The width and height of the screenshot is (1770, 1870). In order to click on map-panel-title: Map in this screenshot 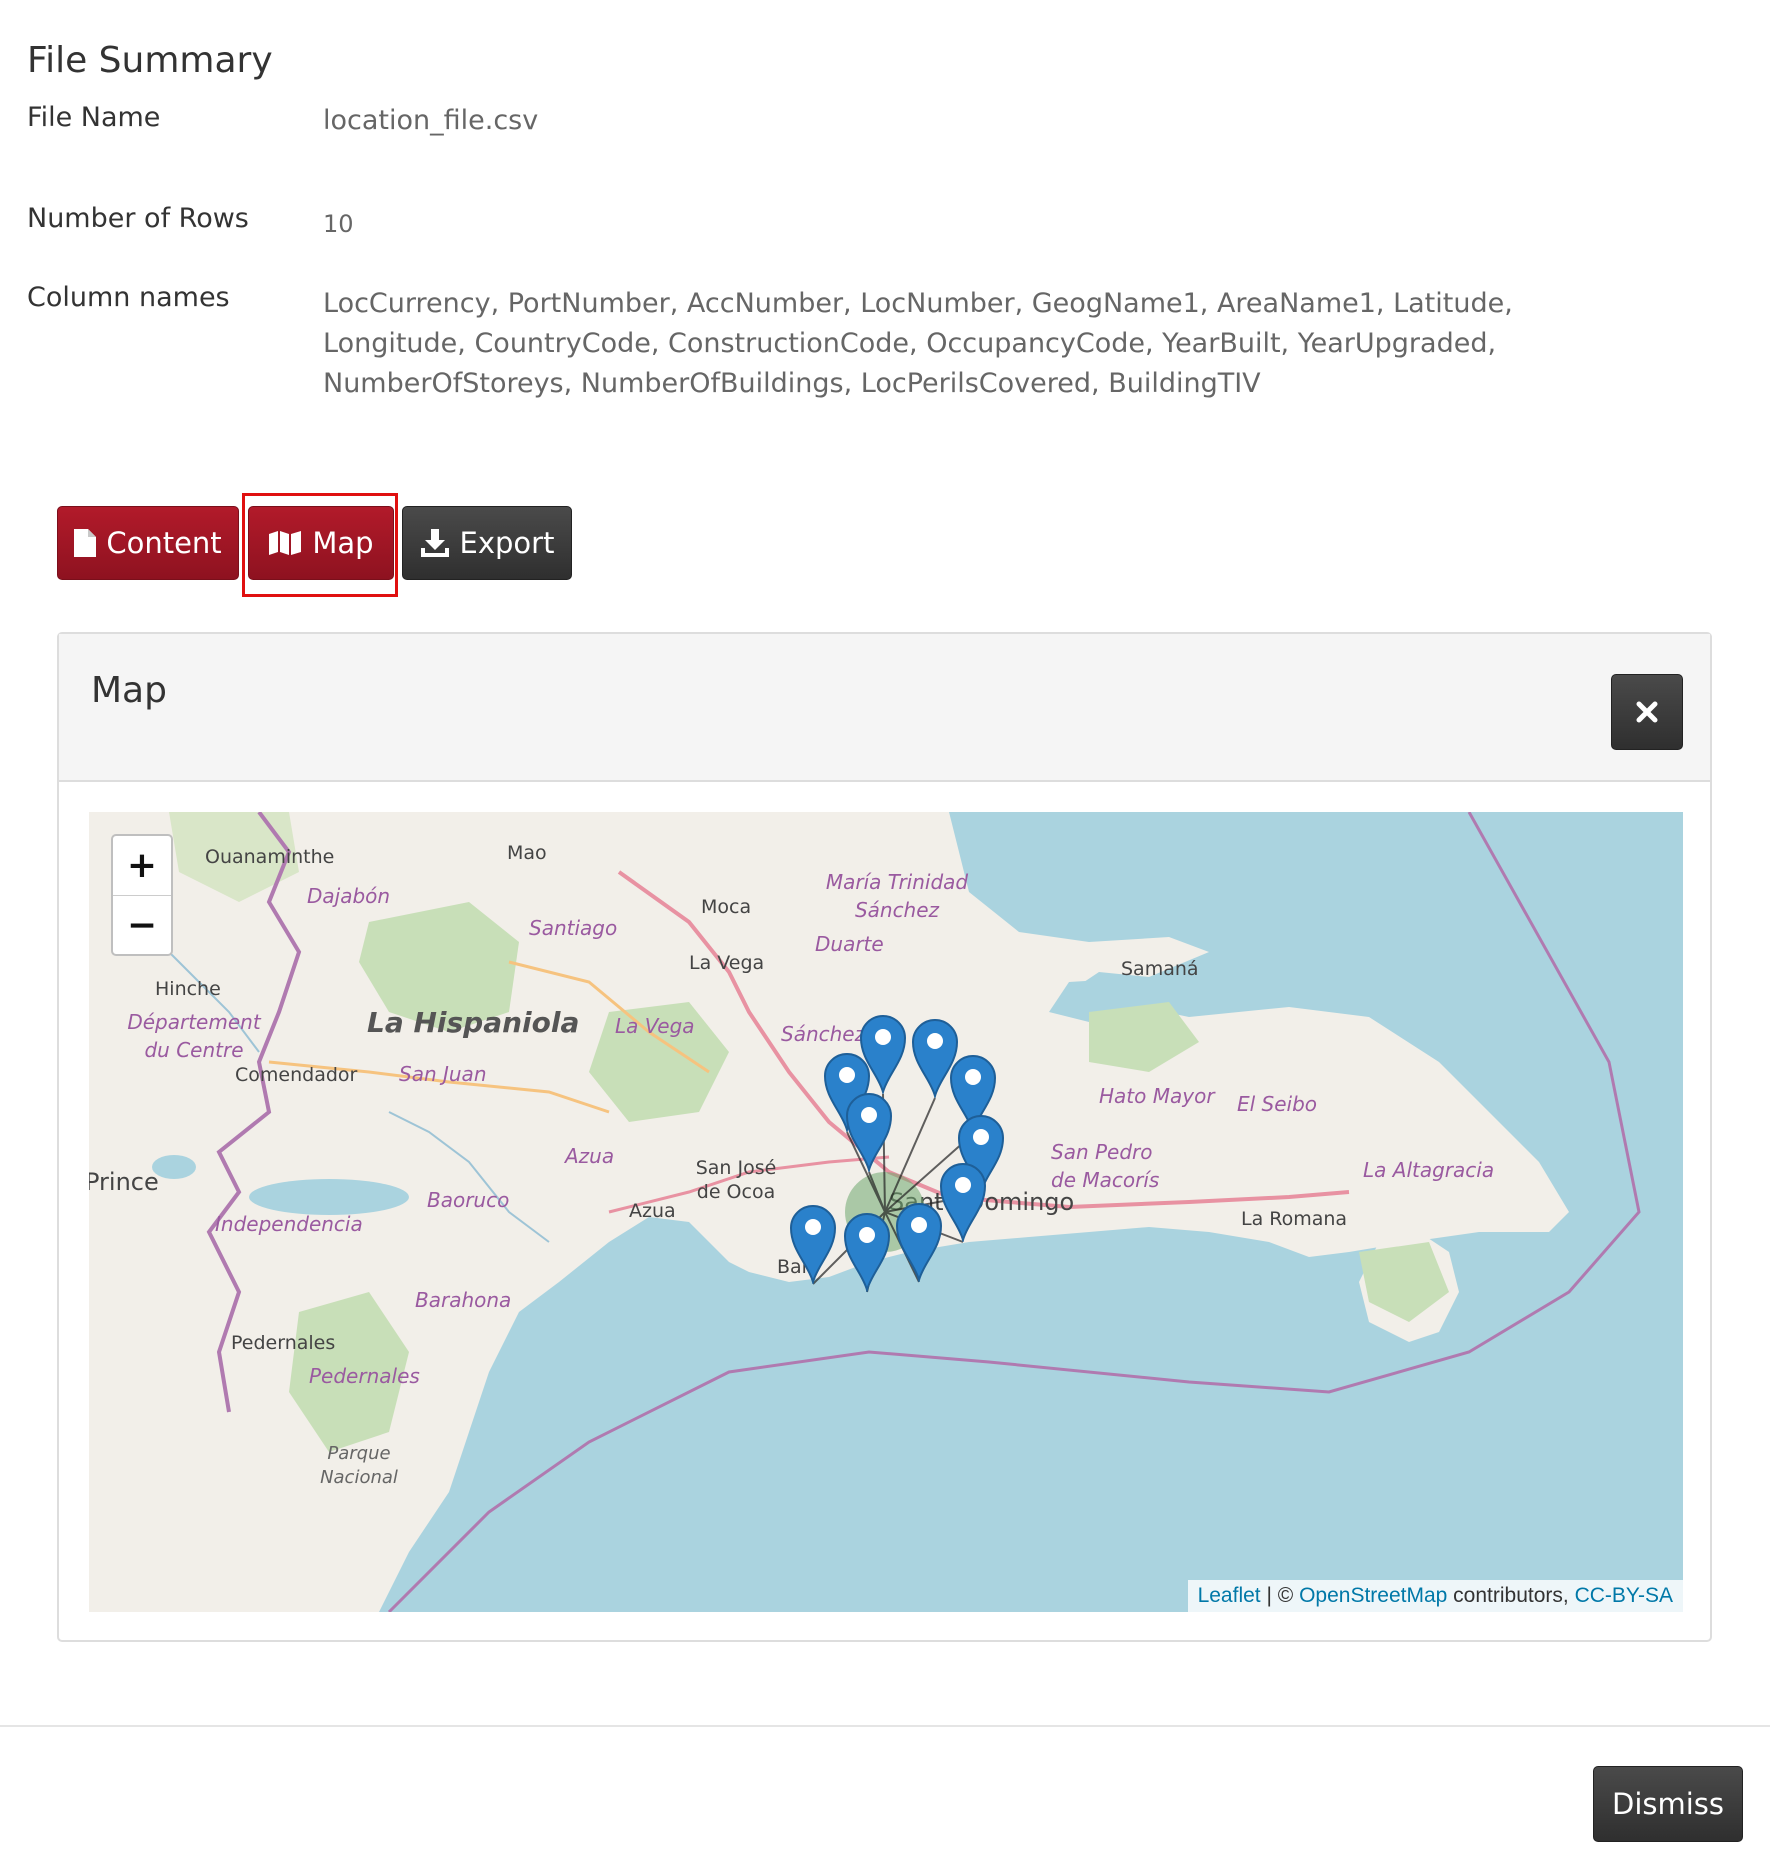, I will do `click(129, 690)`.